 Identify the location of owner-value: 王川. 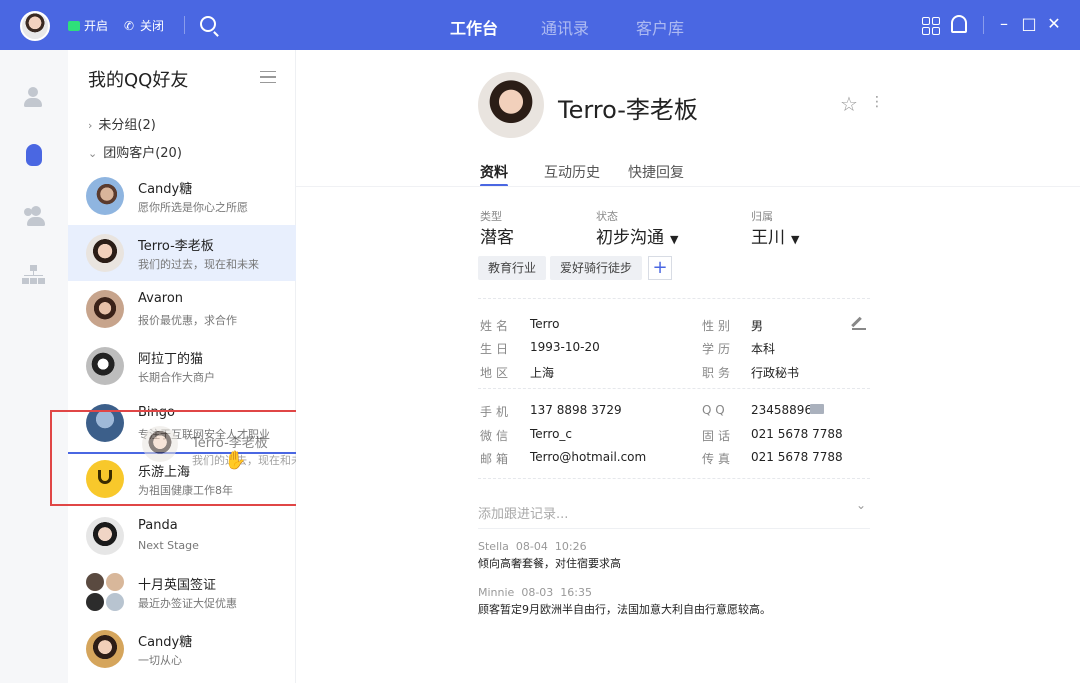
(768, 238).